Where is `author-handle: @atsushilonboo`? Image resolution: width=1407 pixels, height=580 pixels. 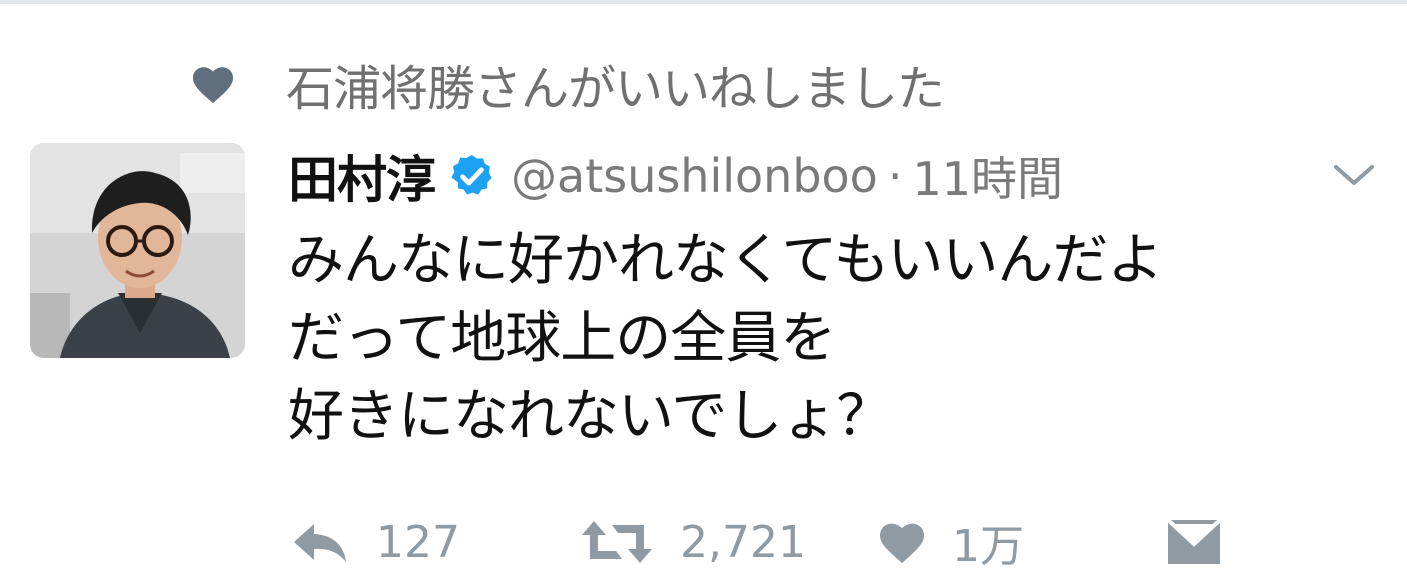
author-handle: @atsushilonboo is located at coordinates (694, 176).